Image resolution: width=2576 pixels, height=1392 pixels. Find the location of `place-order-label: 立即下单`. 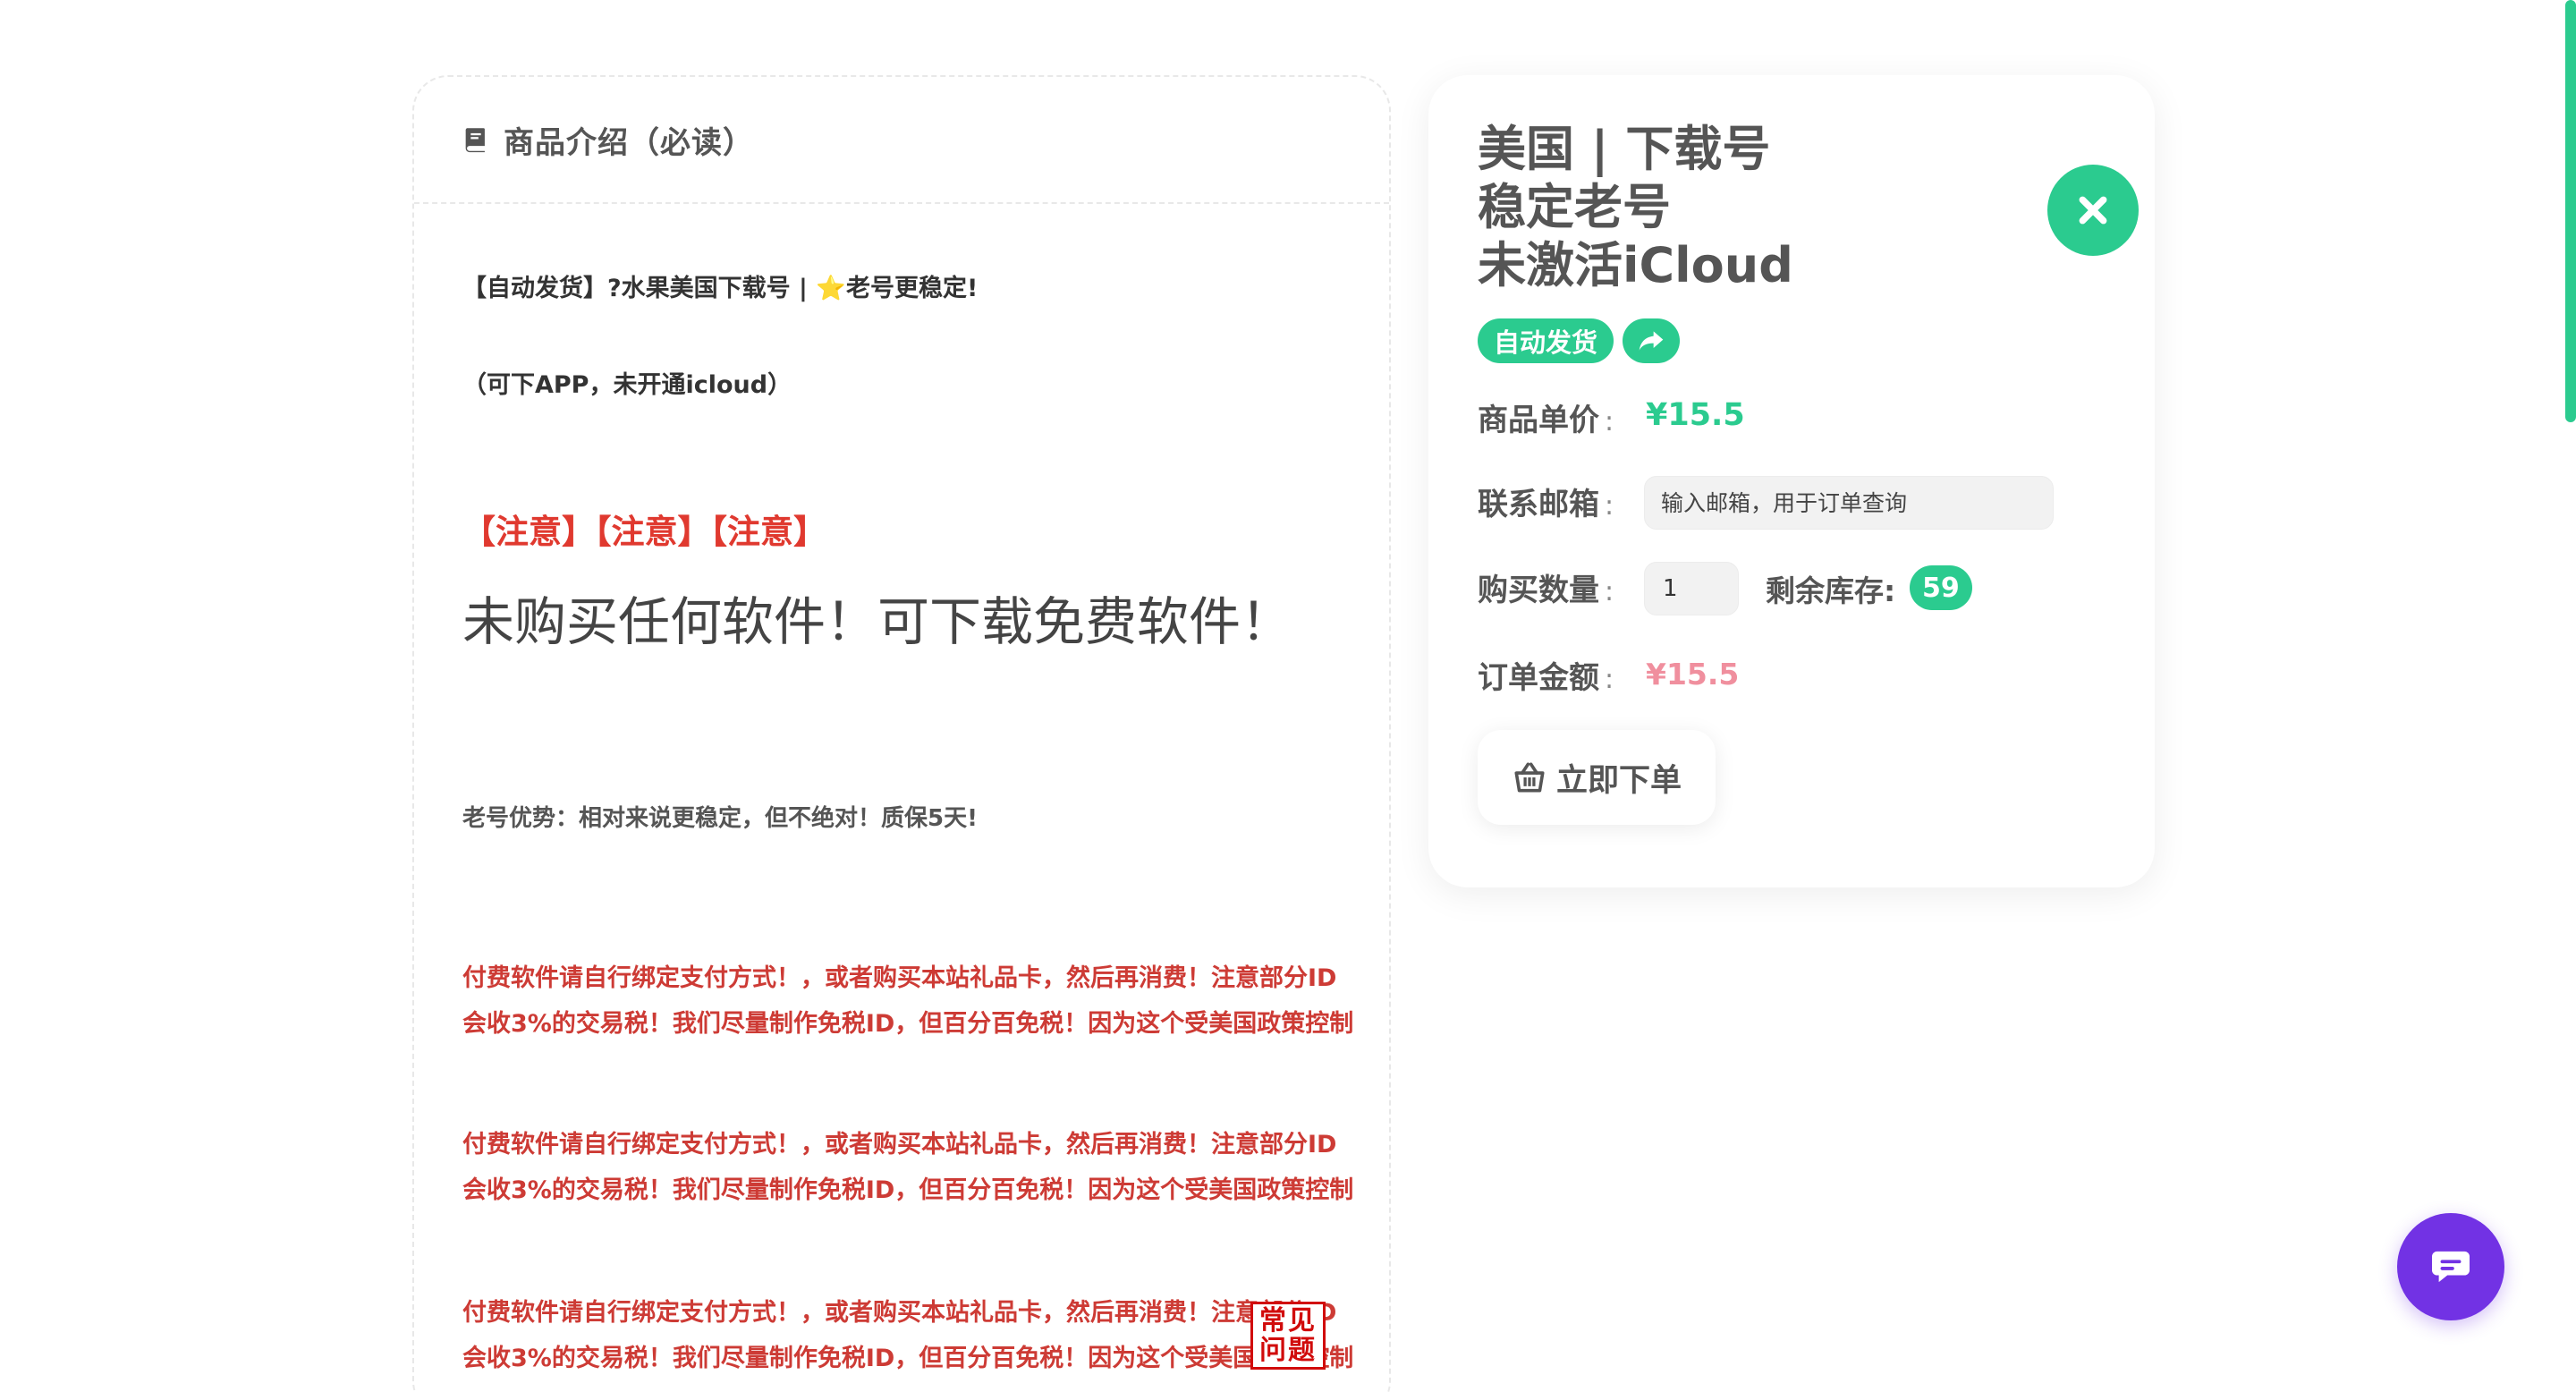

place-order-label: 立即下单 is located at coordinates (1618, 780).